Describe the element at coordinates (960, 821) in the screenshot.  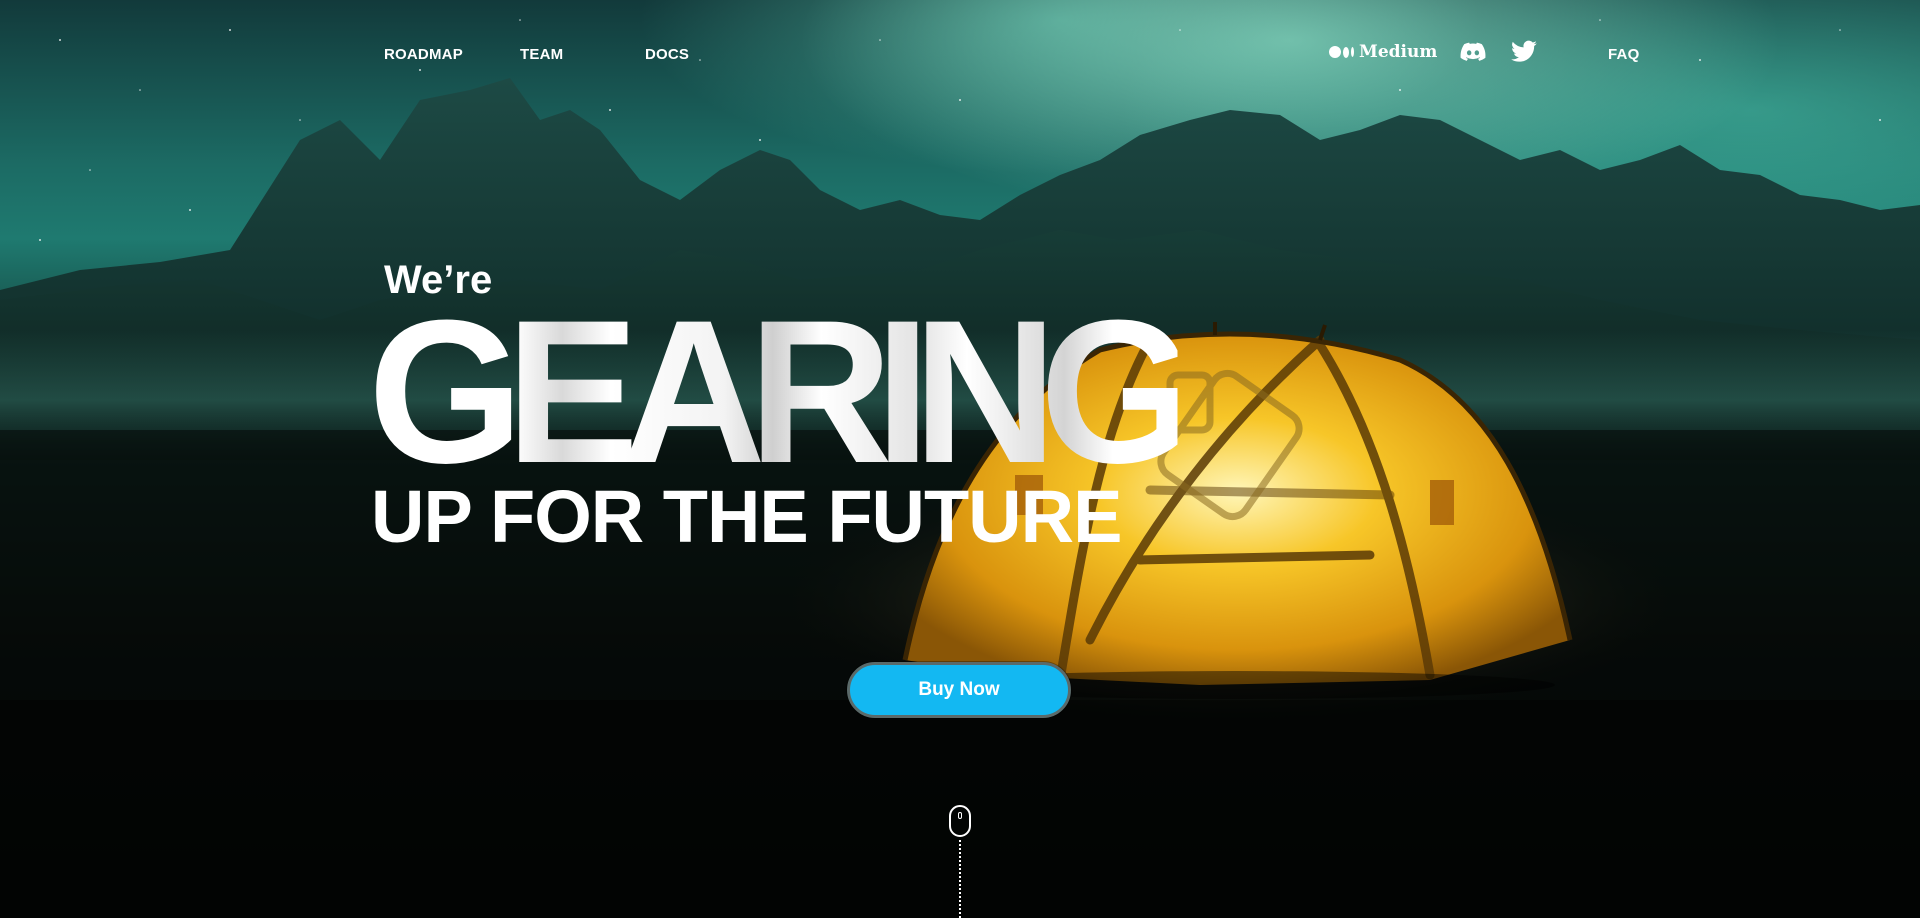
I see `scroll-mouse-icon` at that location.